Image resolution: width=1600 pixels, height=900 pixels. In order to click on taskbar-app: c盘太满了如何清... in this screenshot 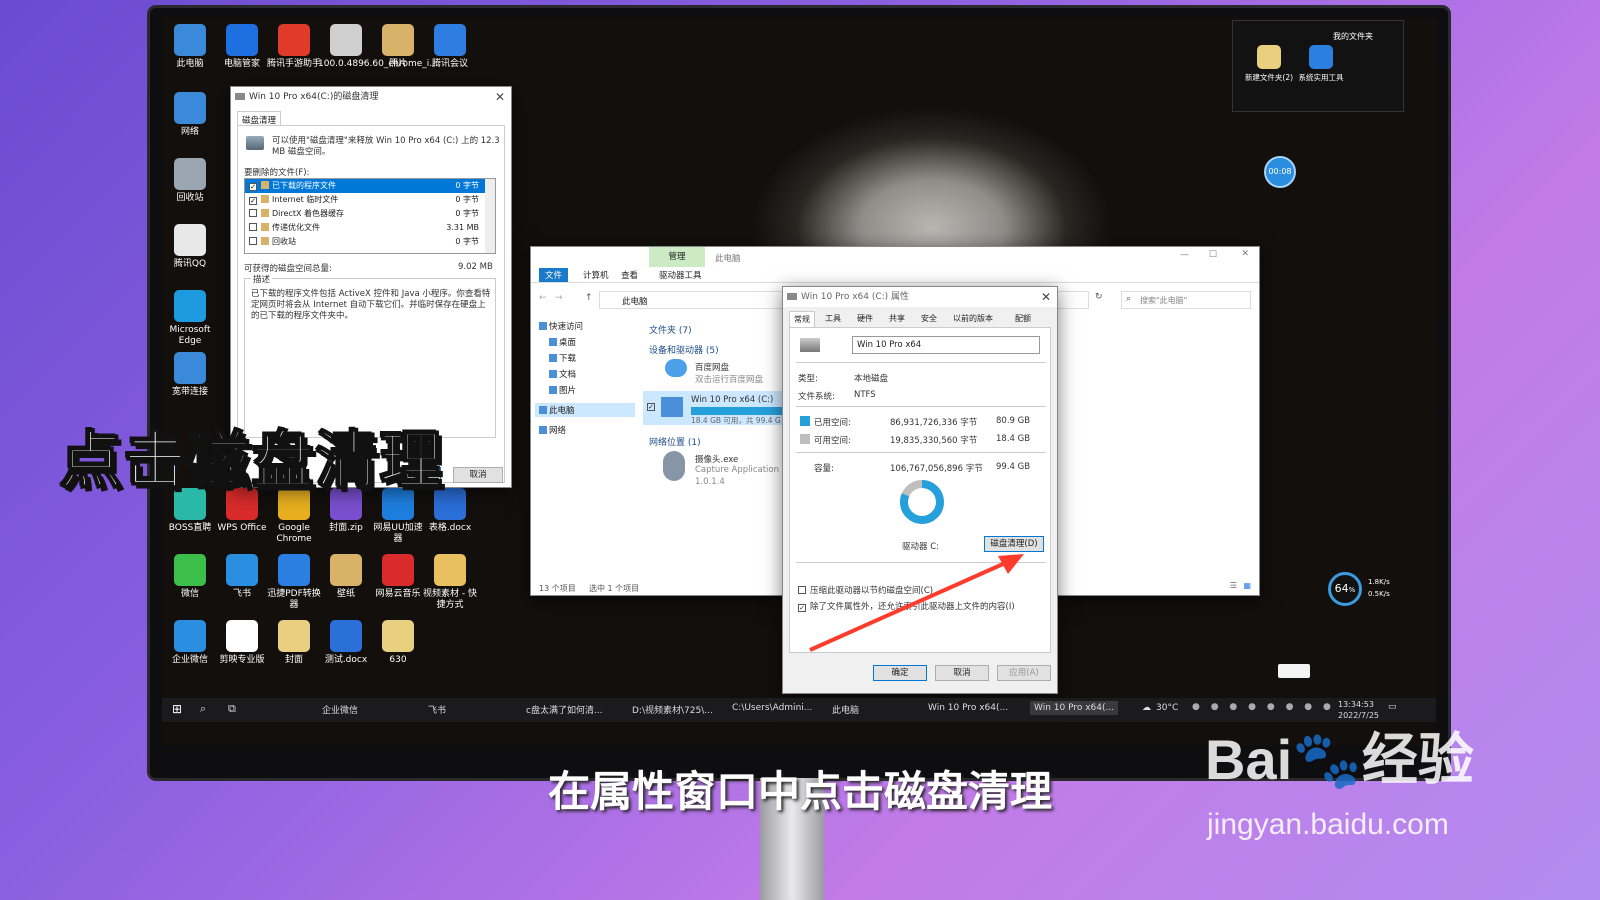, I will do `click(564, 709)`.